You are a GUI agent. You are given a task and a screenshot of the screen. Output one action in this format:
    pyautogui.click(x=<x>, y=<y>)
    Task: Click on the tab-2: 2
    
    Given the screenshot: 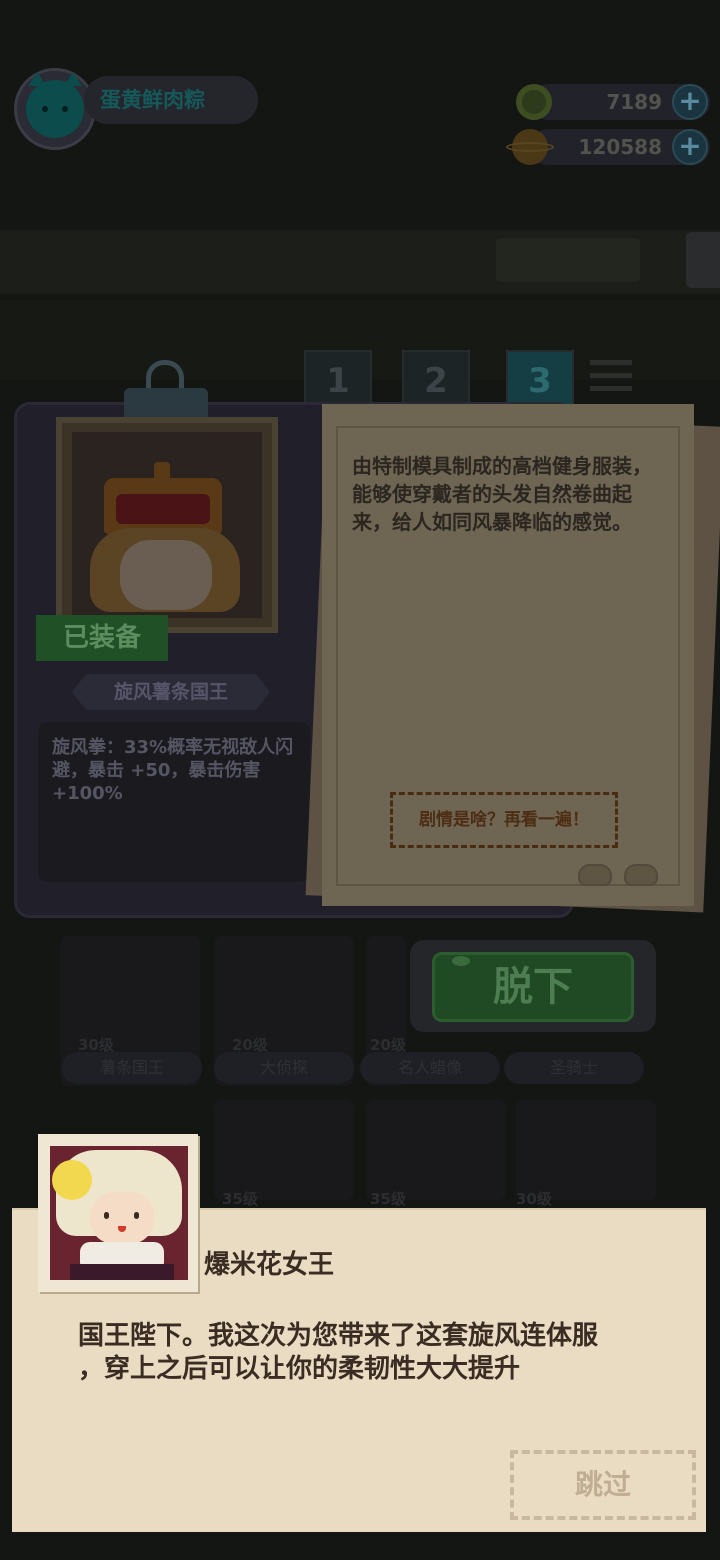 What is the action you would take?
    pyautogui.click(x=436, y=380)
    